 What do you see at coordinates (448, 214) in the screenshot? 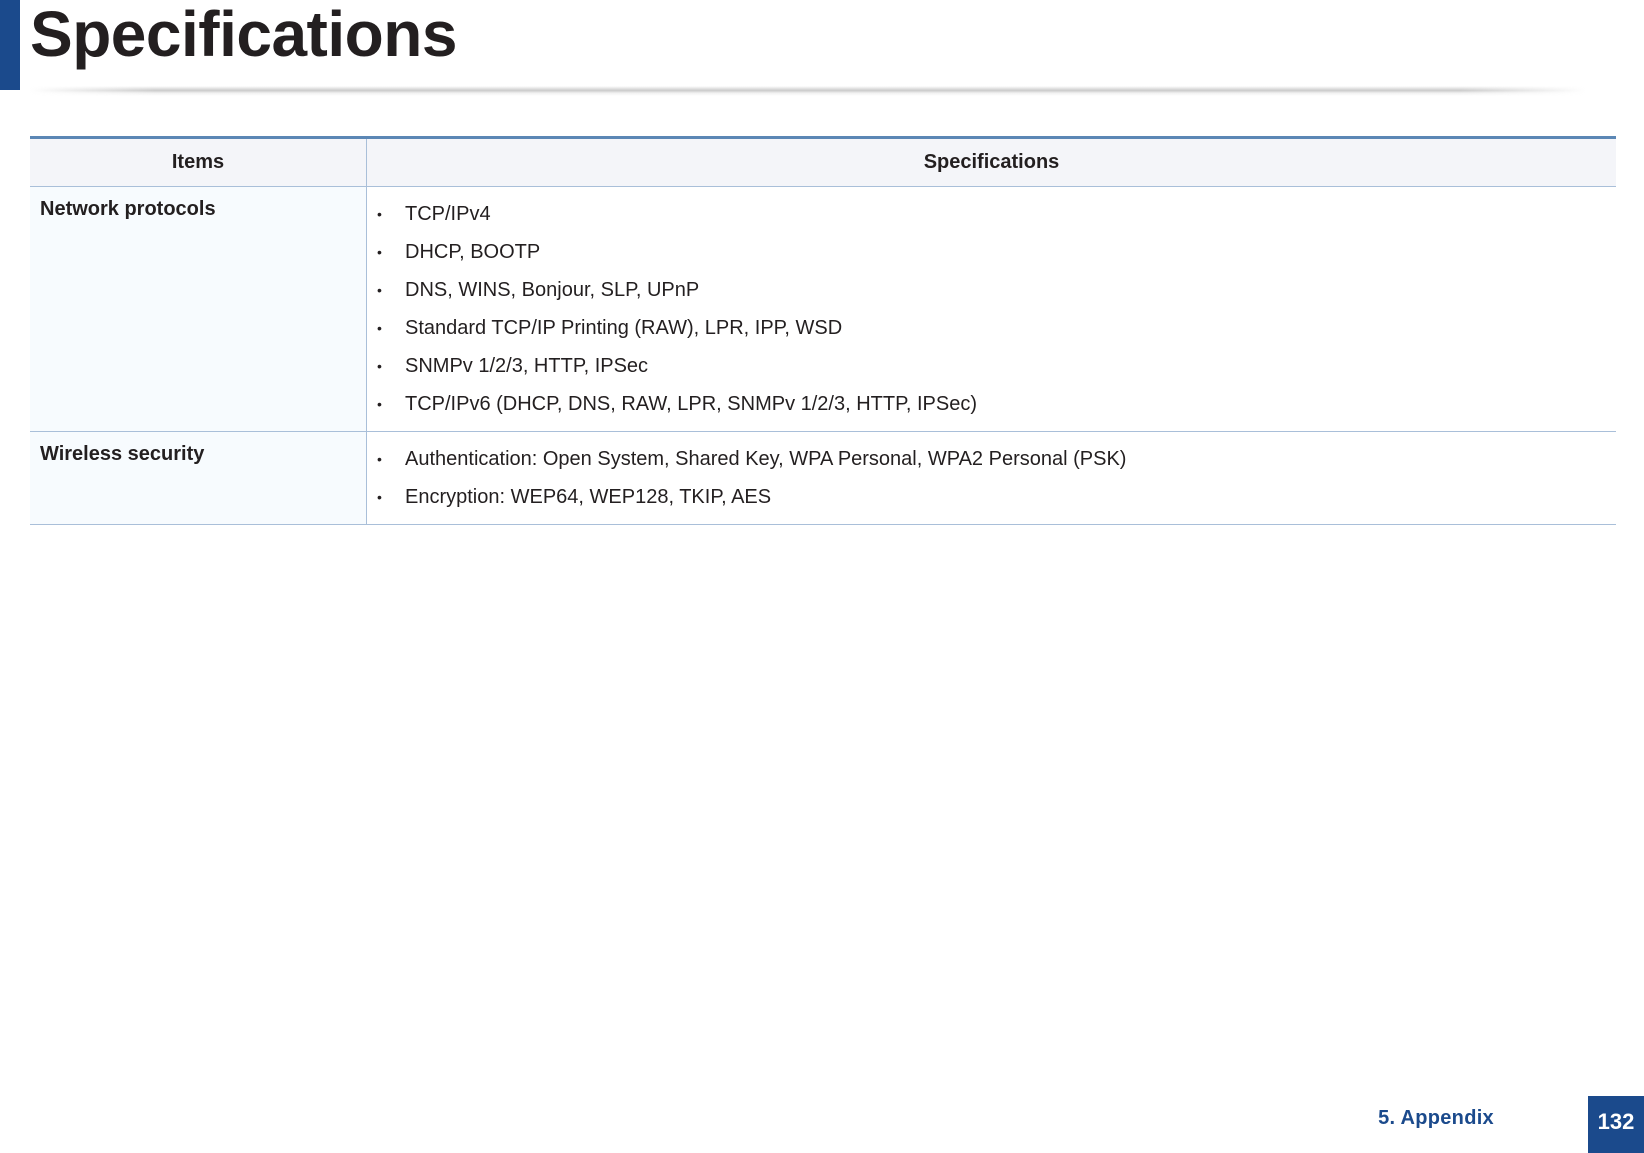
I see `spec-text: TCP/IPv4` at bounding box center [448, 214].